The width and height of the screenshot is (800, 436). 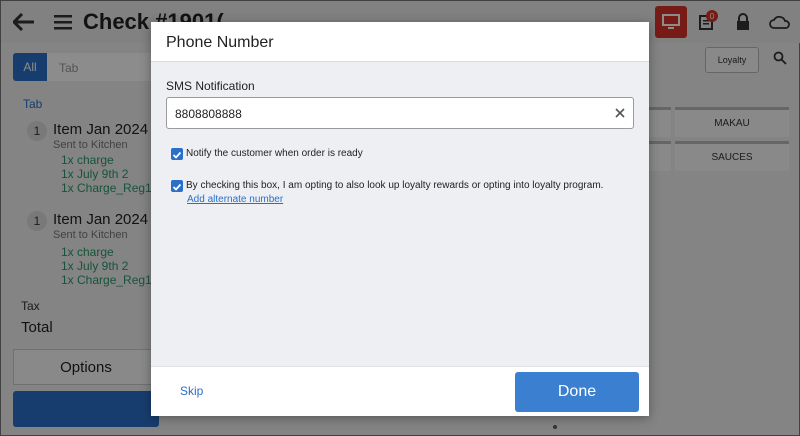 What do you see at coordinates (577, 392) in the screenshot?
I see `done-button: Done` at bounding box center [577, 392].